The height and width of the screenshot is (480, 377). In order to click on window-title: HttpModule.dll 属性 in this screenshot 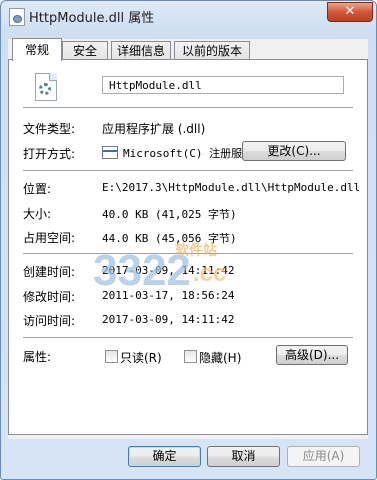, I will do `click(92, 18)`.